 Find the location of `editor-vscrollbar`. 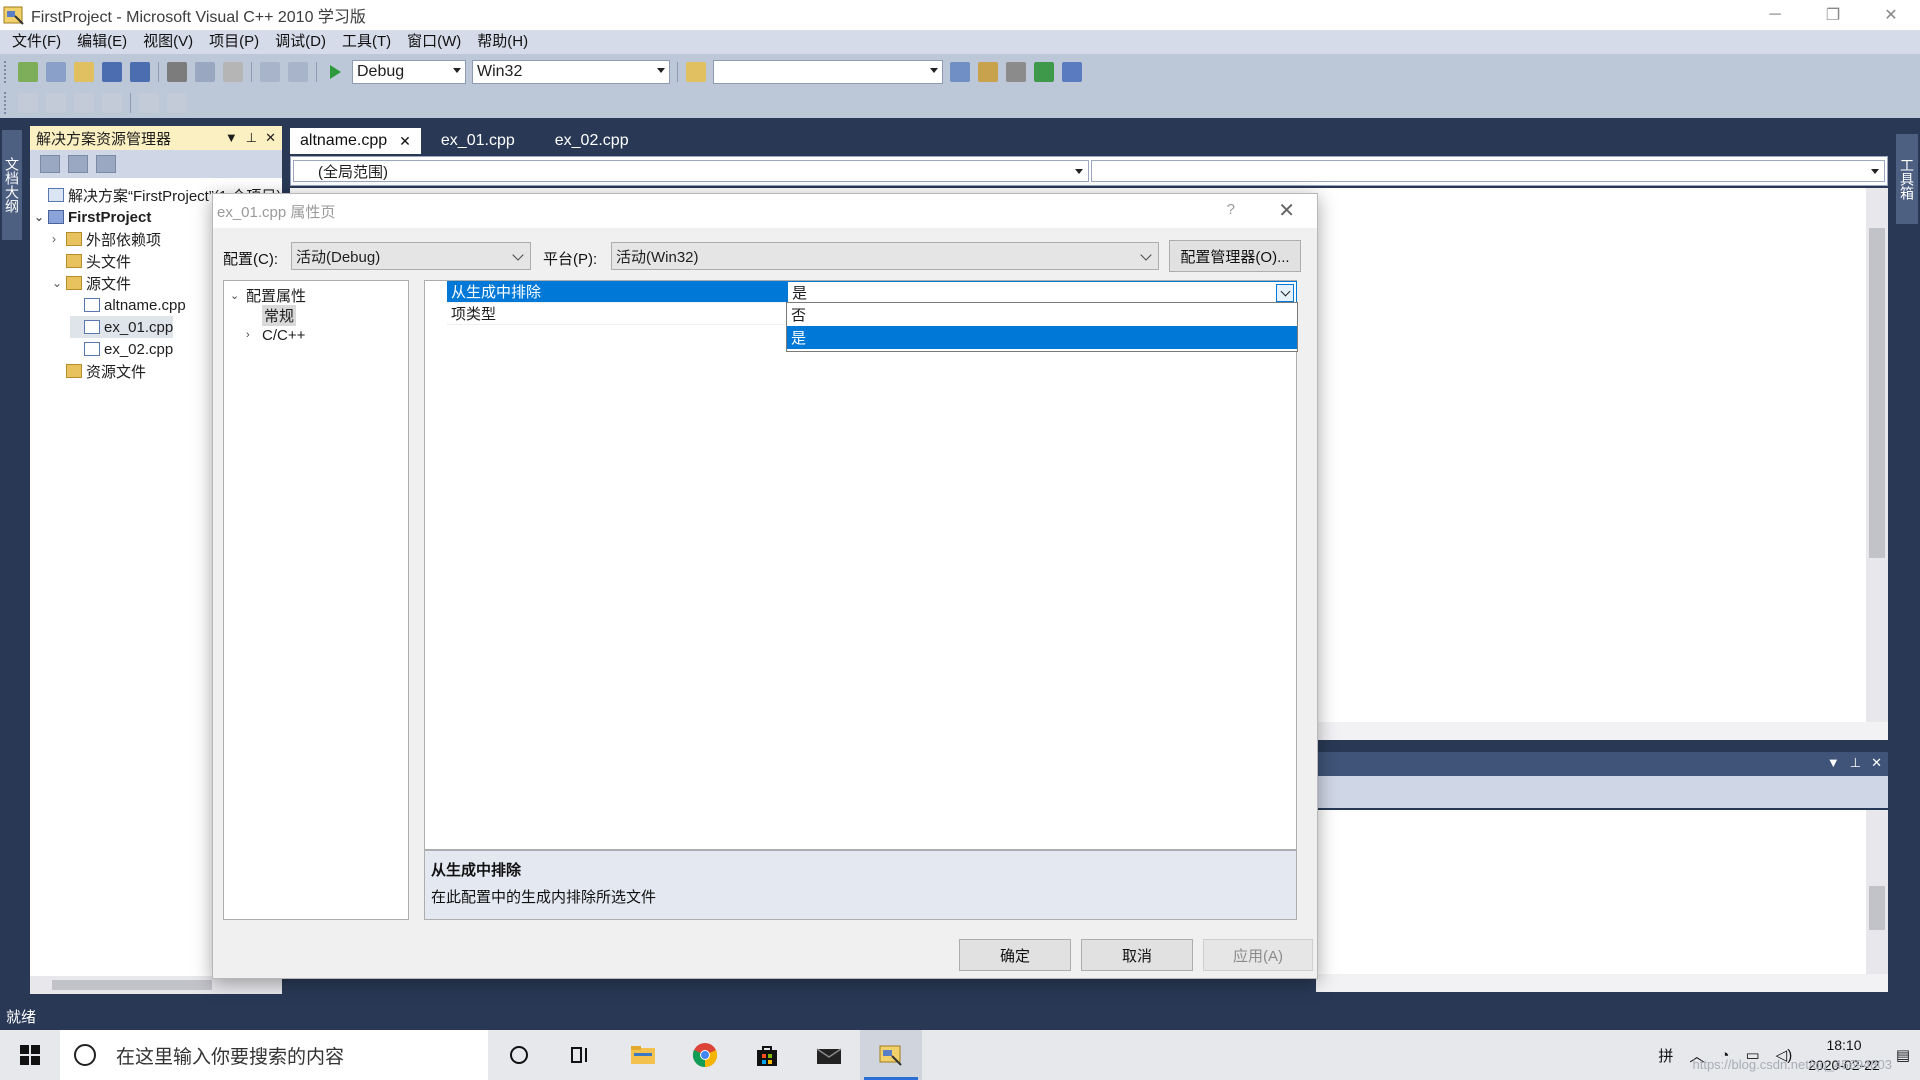

editor-vscrollbar is located at coordinates (1877, 456).